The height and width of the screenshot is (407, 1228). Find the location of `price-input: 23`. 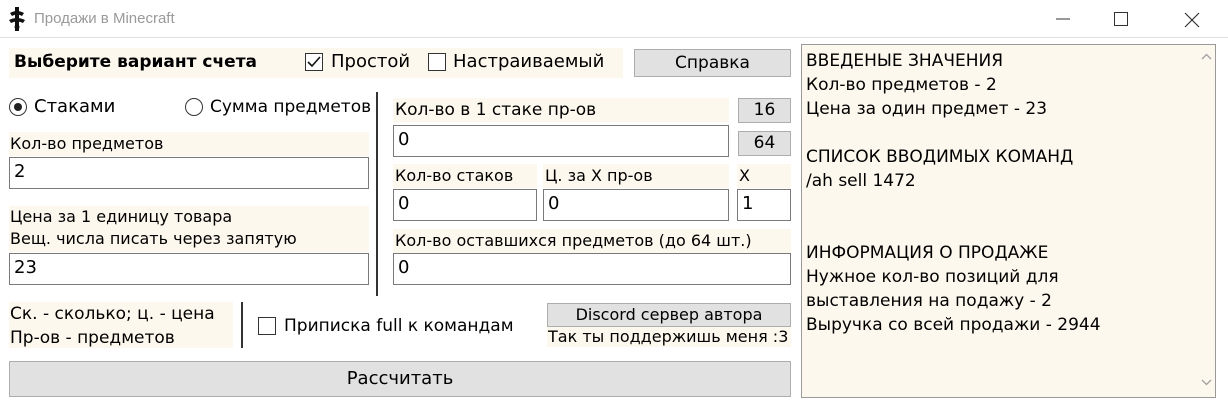

price-input: 23 is located at coordinates (189, 269).